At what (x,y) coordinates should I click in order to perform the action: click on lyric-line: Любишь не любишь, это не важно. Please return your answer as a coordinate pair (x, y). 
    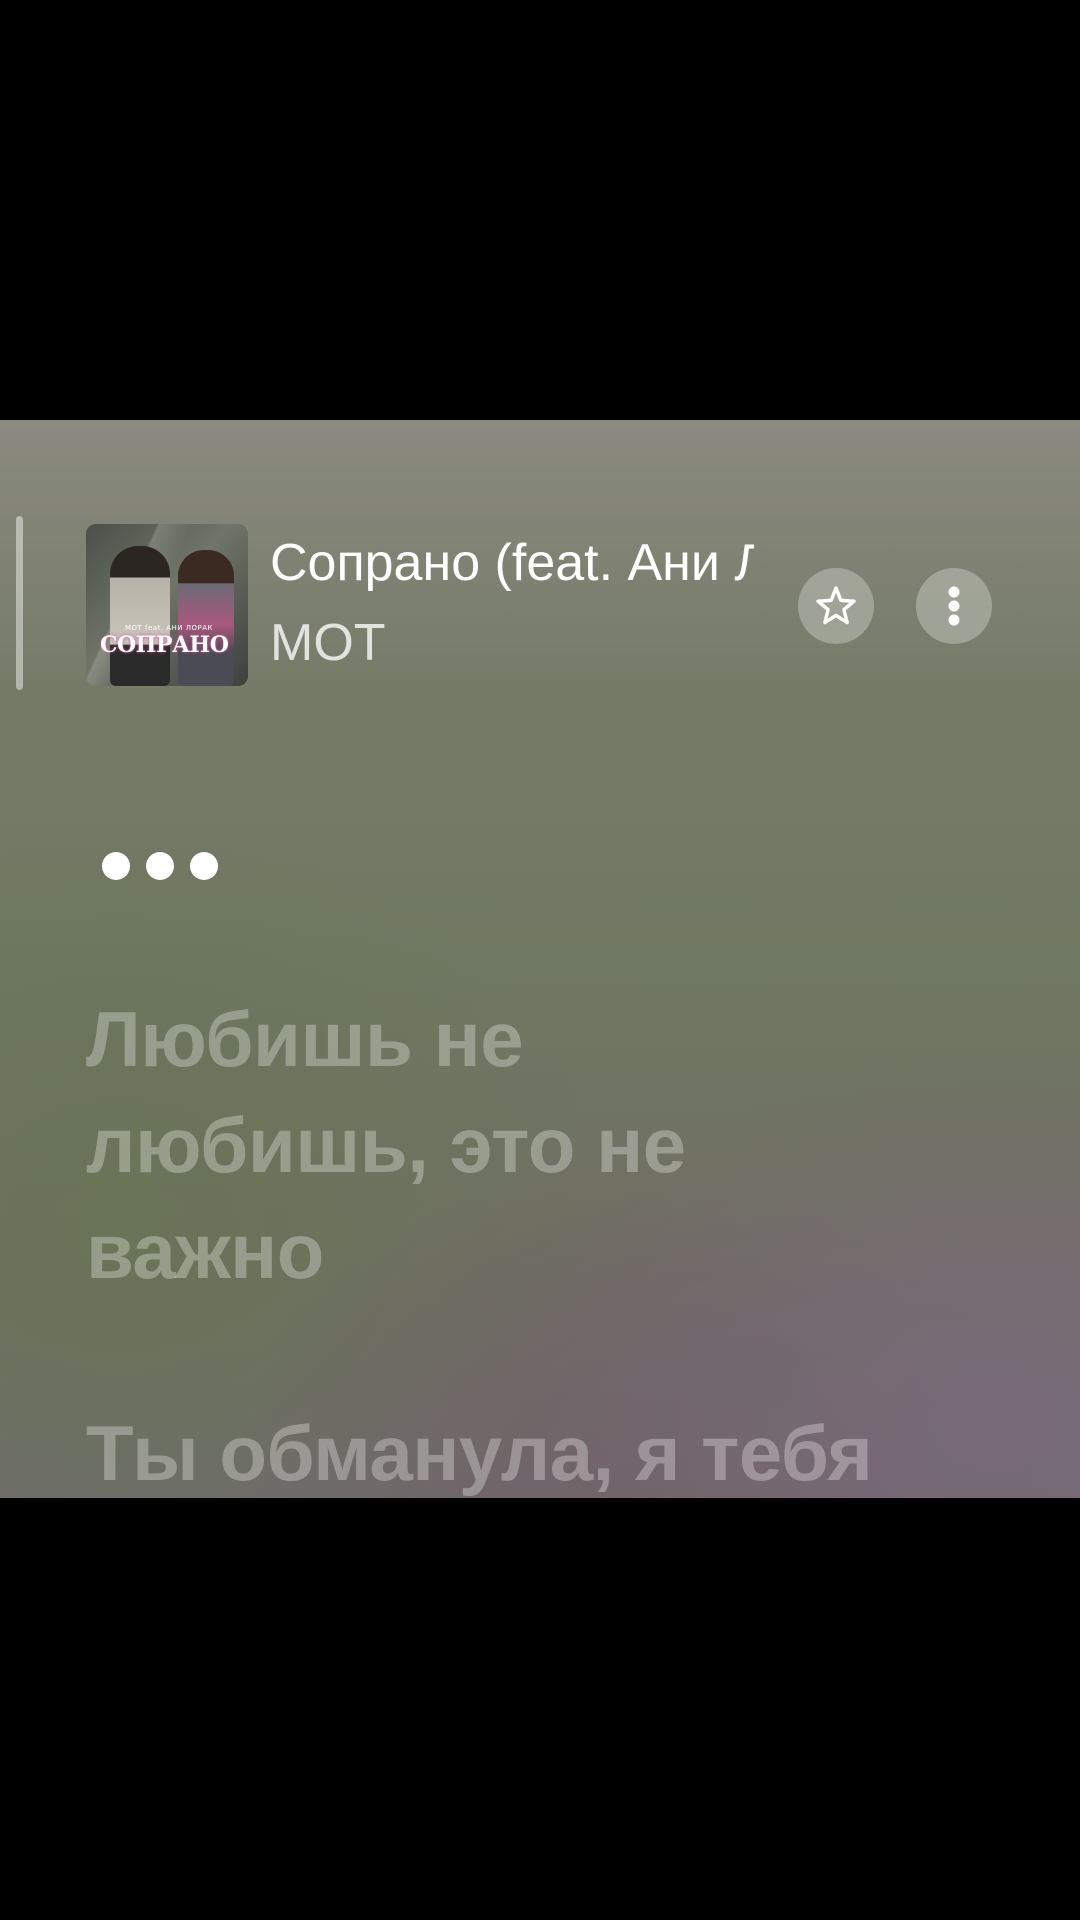
    Looking at the image, I should click on (446, 1145).